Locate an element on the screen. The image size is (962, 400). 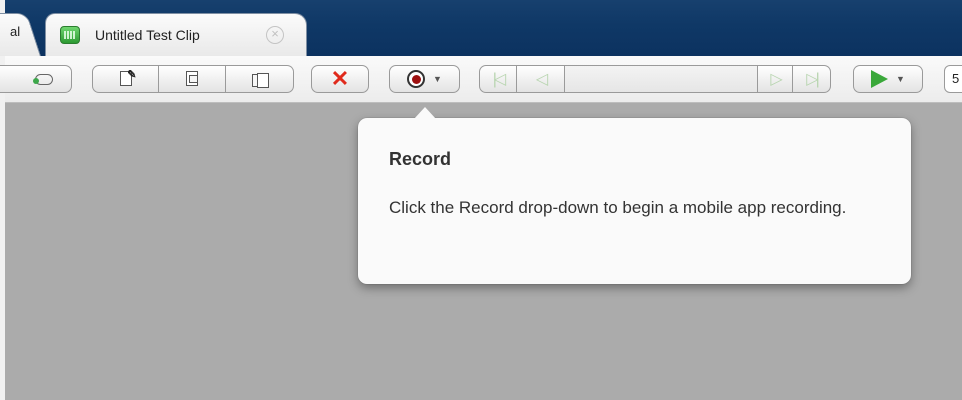
edit-step-button: ✎ is located at coordinates (125, 79).